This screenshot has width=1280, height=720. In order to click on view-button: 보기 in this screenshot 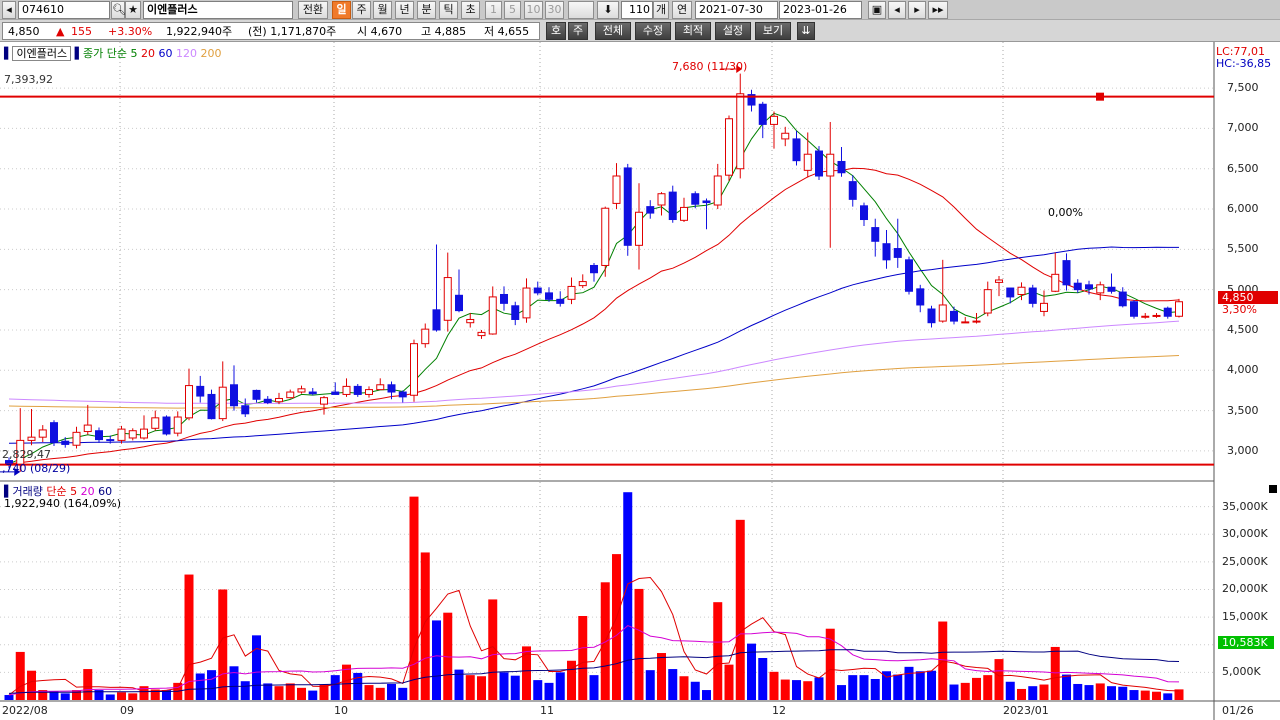, I will do `click(773, 31)`.